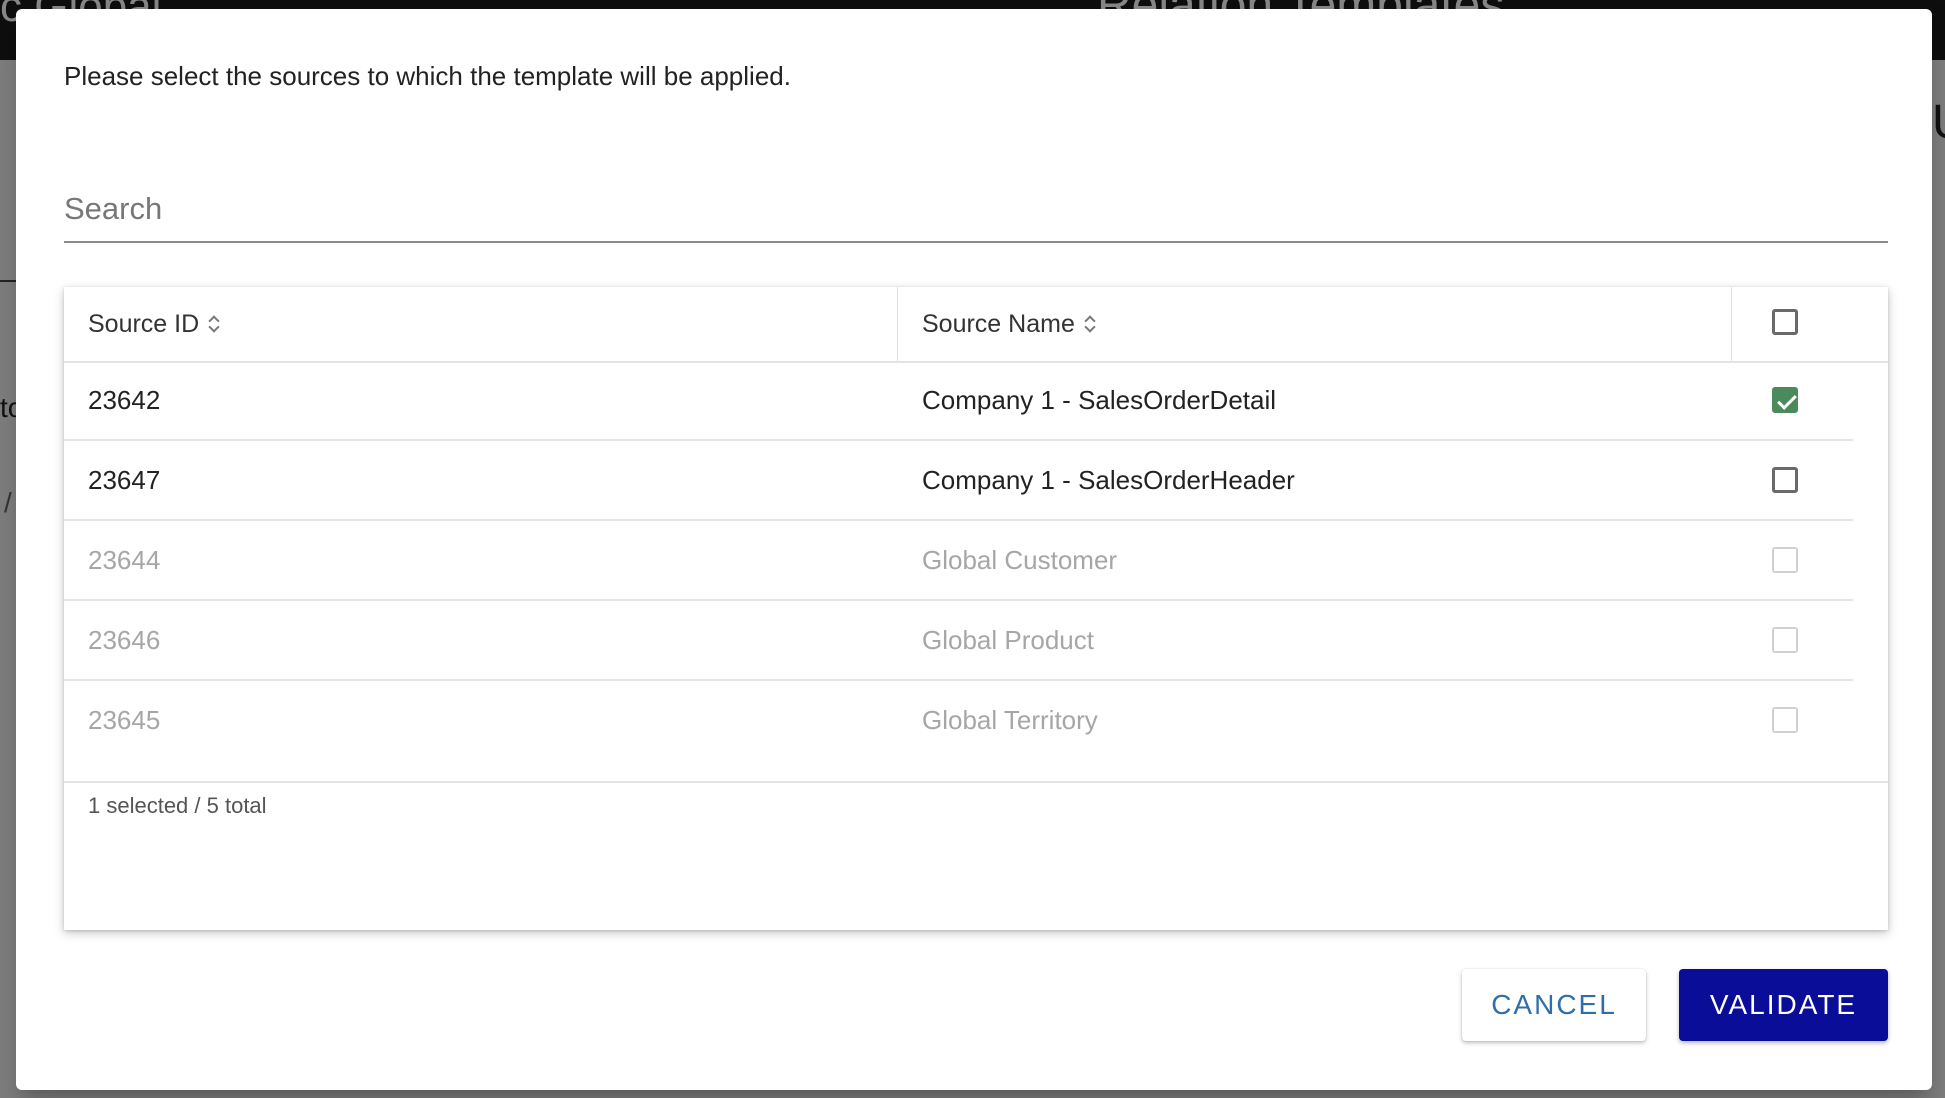  I want to click on column-header-source-id: Source ID, so click(153, 324).